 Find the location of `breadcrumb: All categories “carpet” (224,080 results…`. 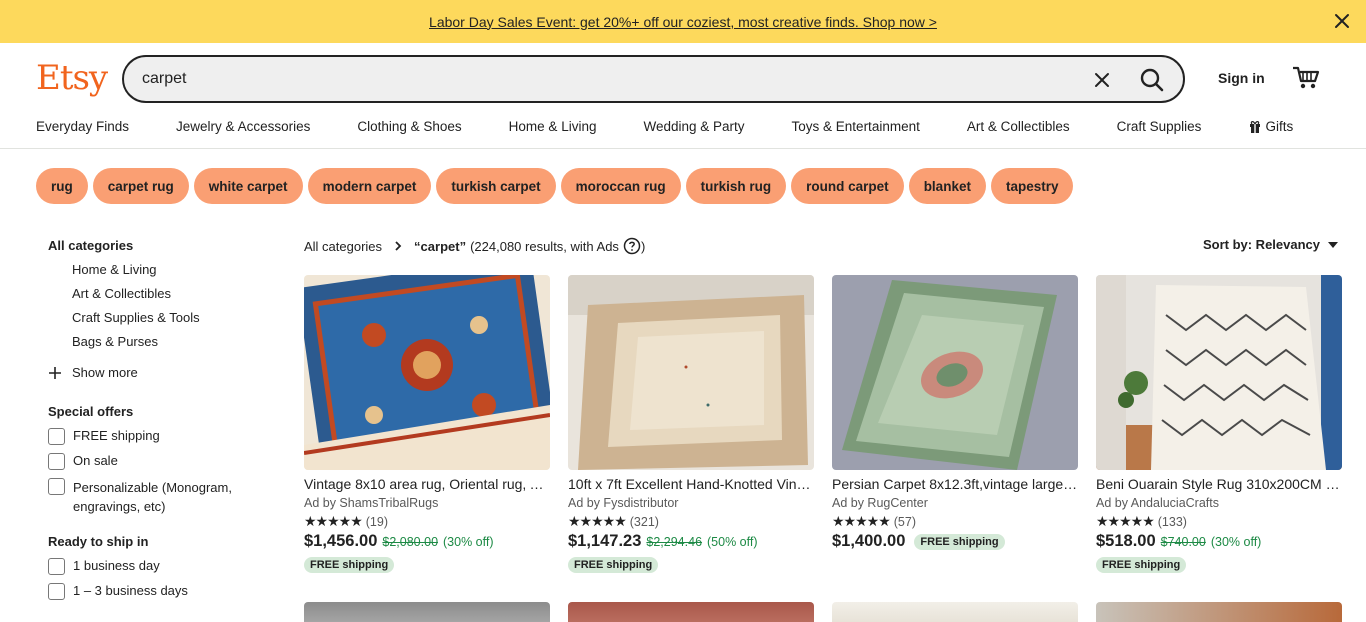

breadcrumb: All categories “carpet” (224,080 results… is located at coordinates (474, 246).